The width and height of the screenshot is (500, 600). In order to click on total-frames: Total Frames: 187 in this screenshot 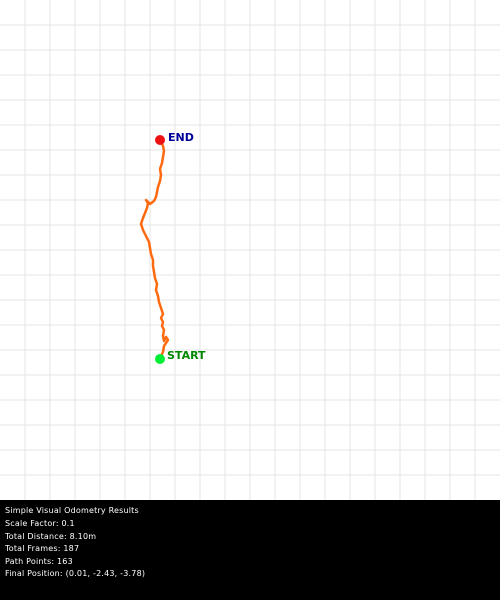, I will do `click(42, 548)`.